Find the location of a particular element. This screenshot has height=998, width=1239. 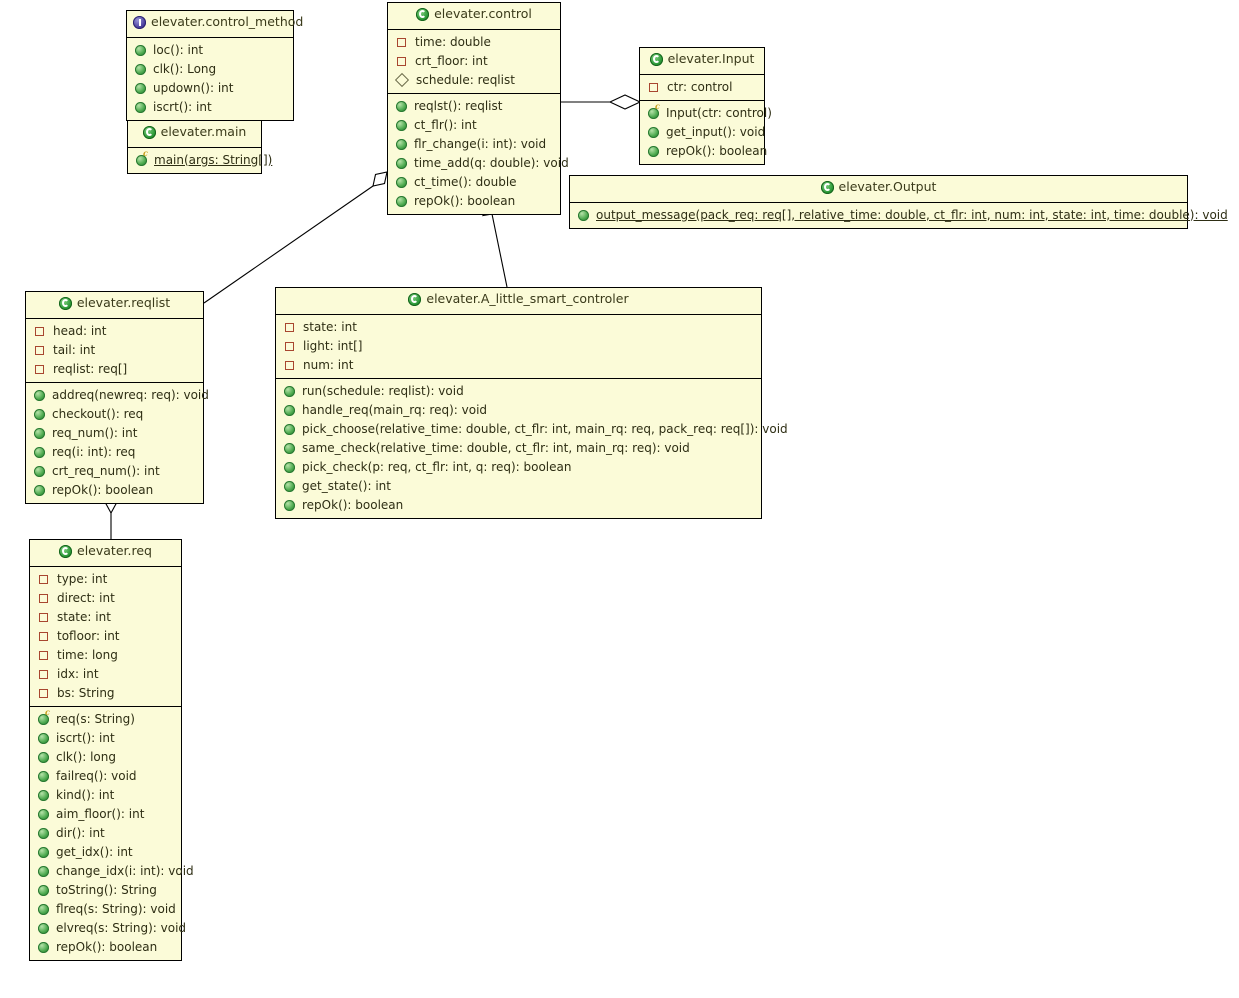

method-row: toString(): String is located at coordinates (105, 890).